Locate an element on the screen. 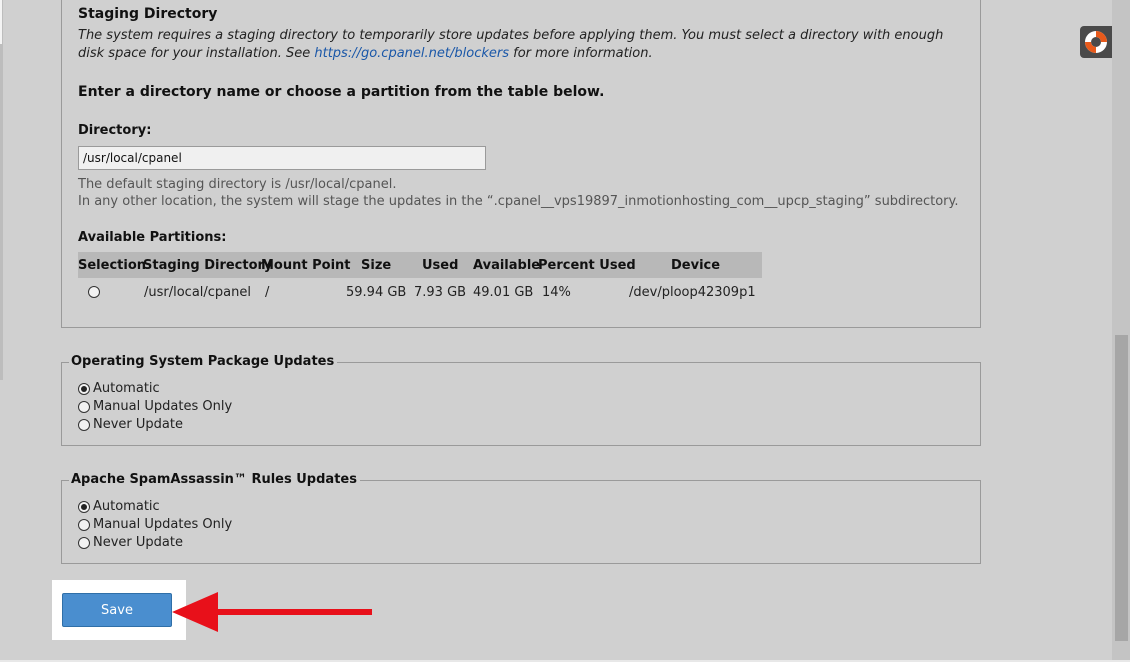 Image resolution: width=1130 pixels, height=662 pixels. col-used: Used is located at coordinates (440, 265).